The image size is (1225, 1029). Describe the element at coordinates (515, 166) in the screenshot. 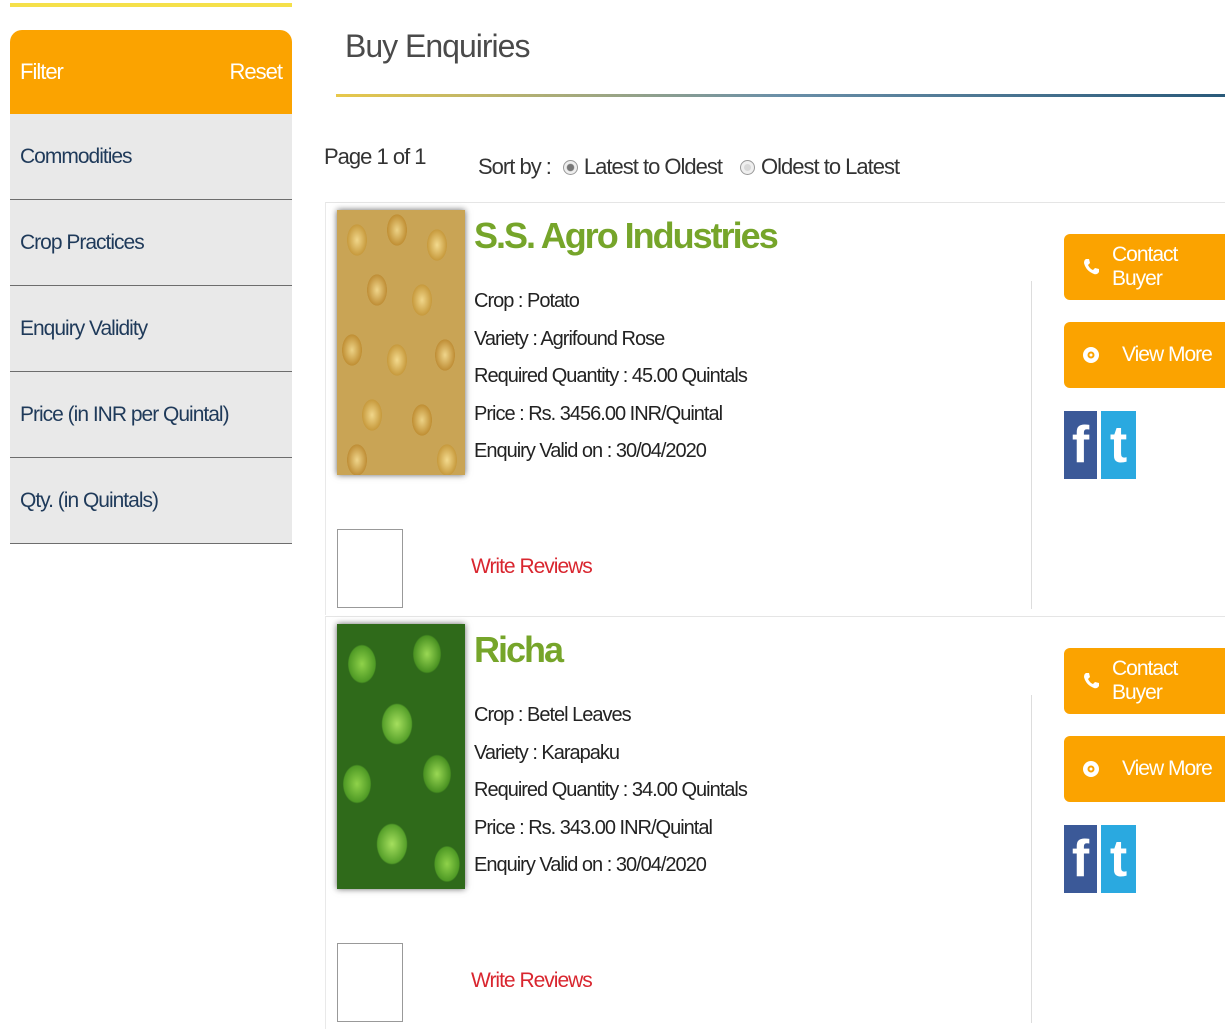

I see `sort-label: Sort by :` at that location.